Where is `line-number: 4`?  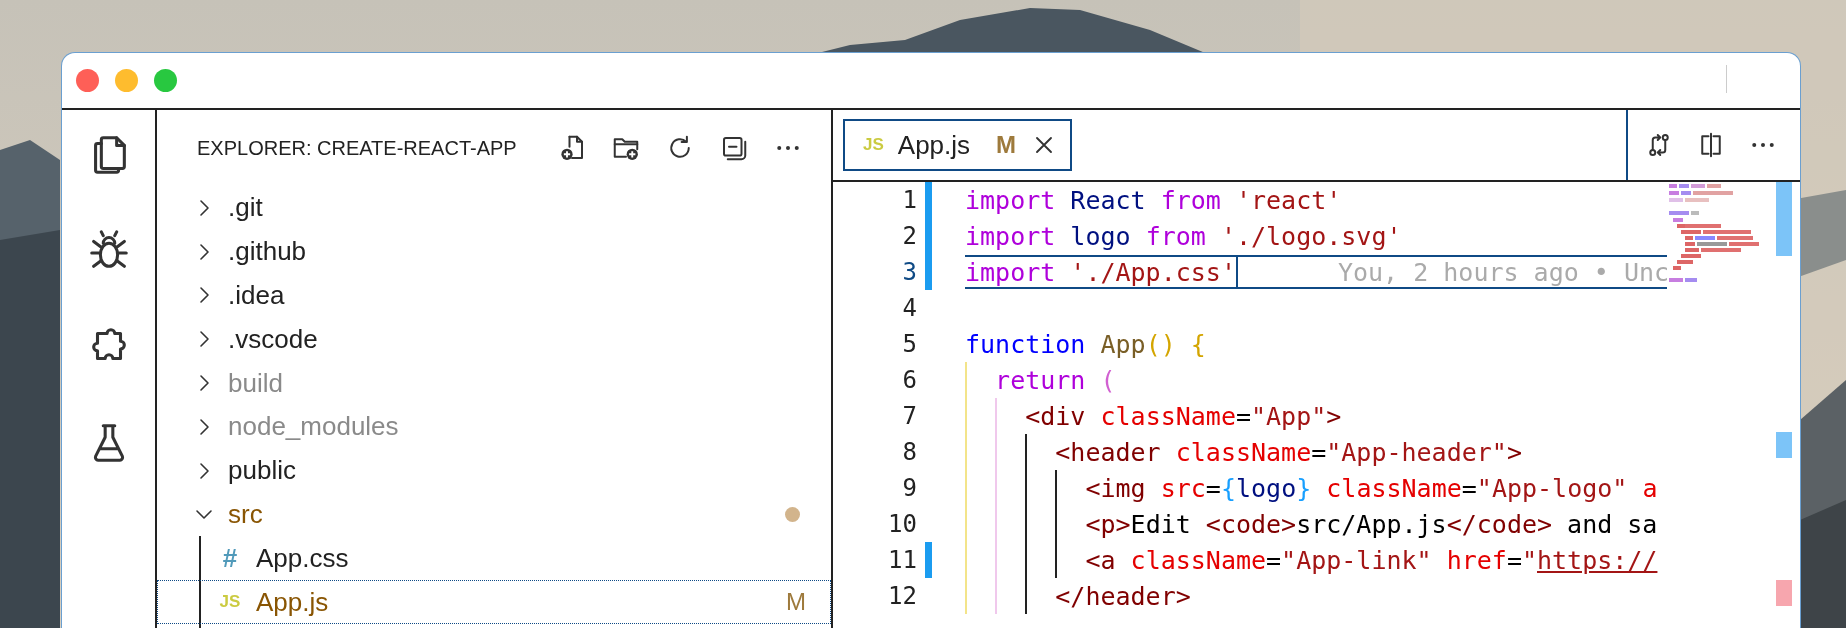 line-number: 4 is located at coordinates (909, 308).